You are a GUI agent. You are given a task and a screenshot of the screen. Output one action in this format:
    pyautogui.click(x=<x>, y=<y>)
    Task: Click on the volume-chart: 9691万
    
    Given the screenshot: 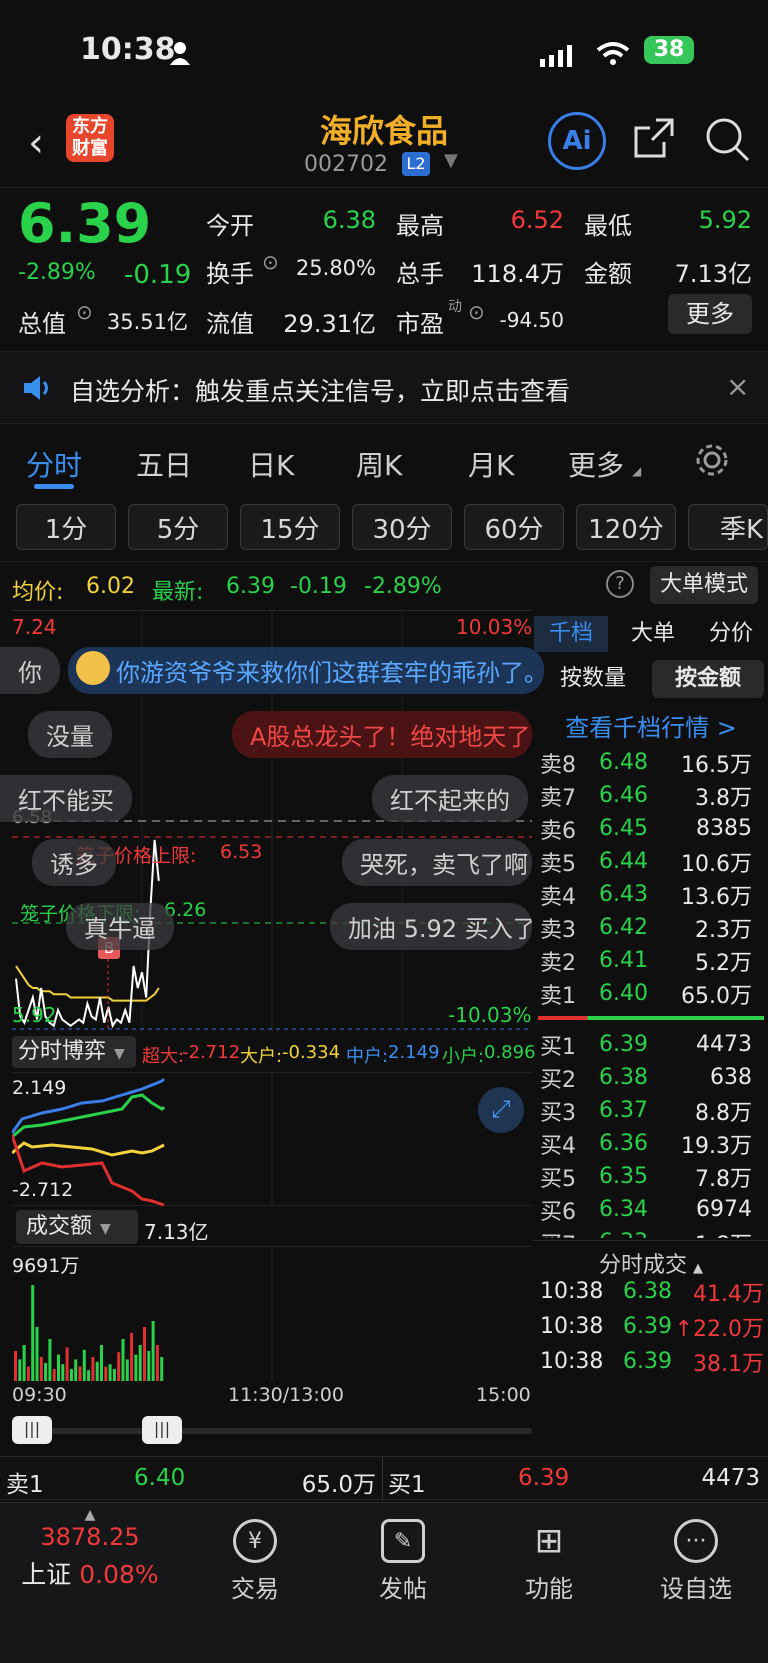 What is the action you would take?
    pyautogui.click(x=272, y=1314)
    